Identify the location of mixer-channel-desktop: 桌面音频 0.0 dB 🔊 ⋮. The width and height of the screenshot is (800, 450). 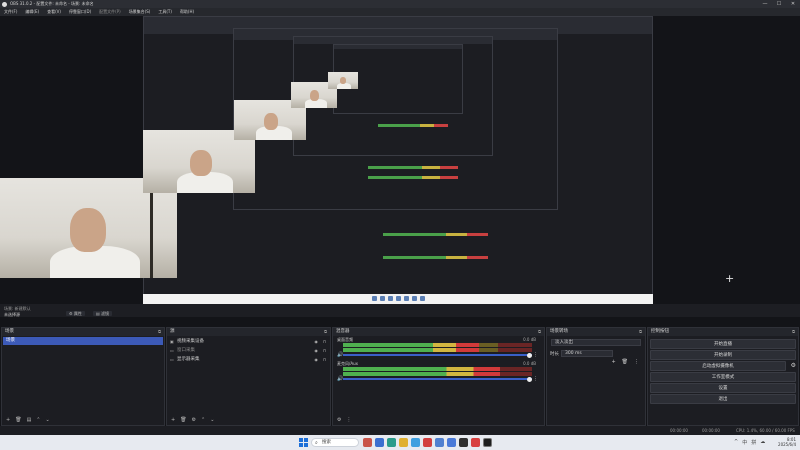
(437, 347).